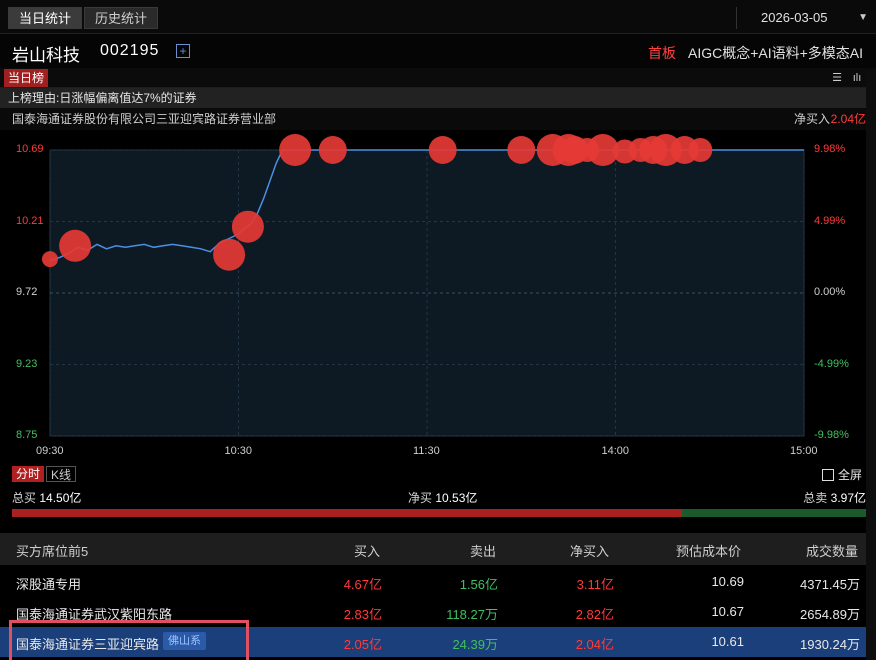 The image size is (876, 660). I want to click on cost-price: 10.67, so click(727, 611).